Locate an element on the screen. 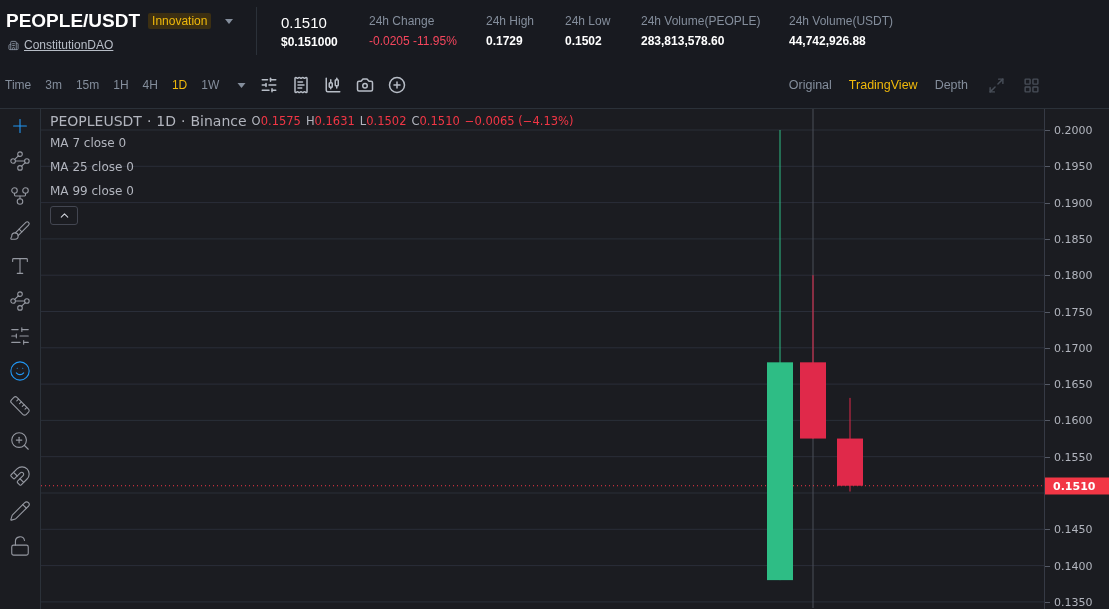 The width and height of the screenshot is (1109, 609). line-tool-icon is located at coordinates (20, 161).